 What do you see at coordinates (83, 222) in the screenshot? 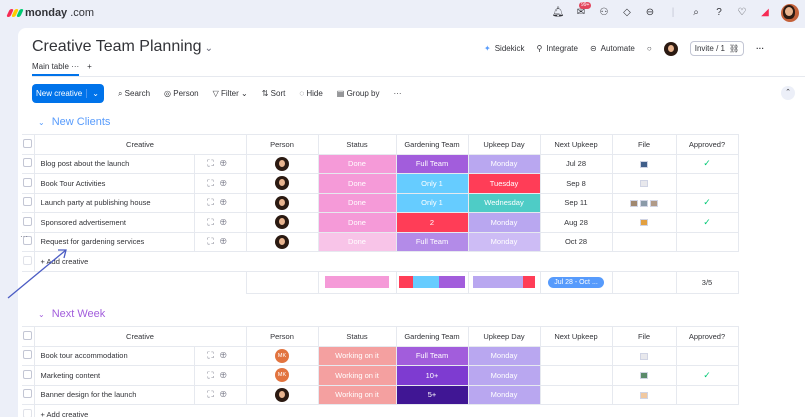
I see `item-name: Sponsored advertisement` at bounding box center [83, 222].